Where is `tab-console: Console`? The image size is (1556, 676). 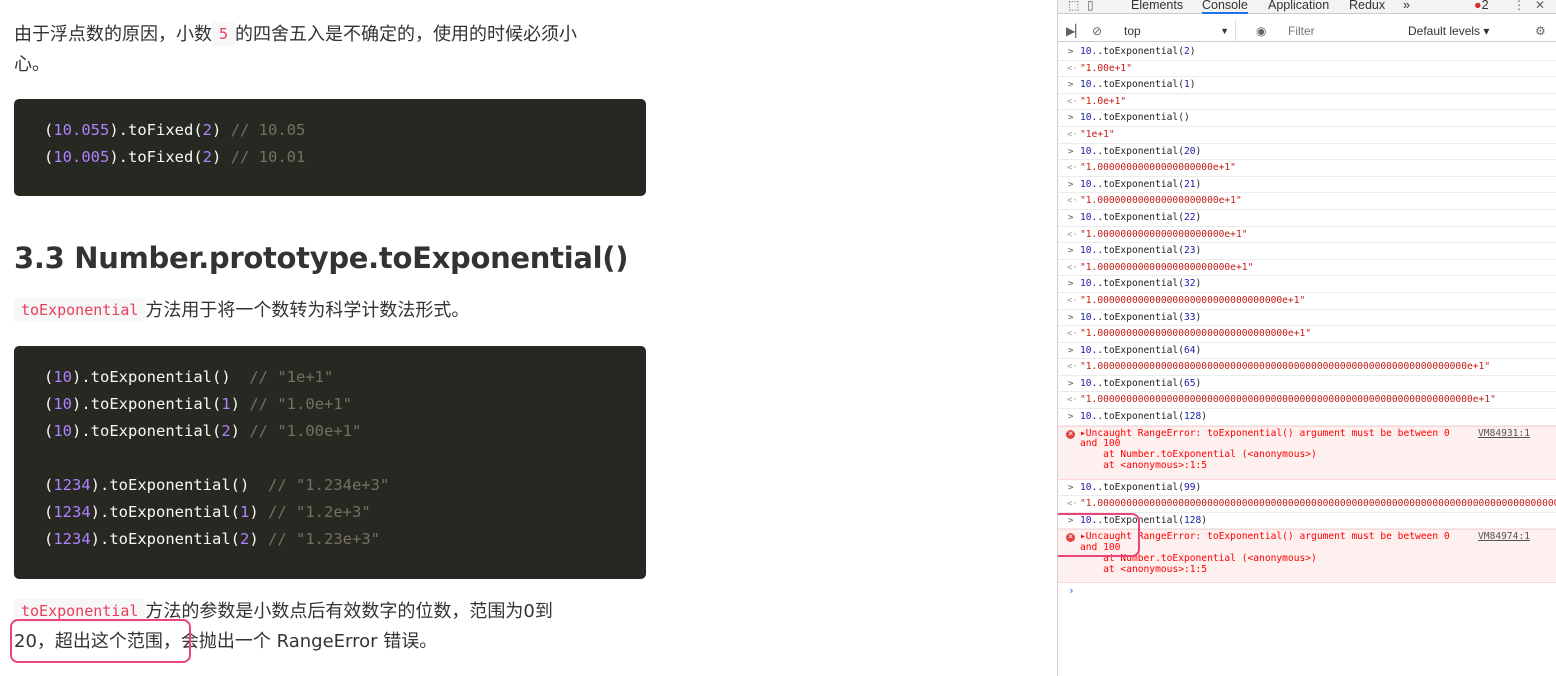 tab-console: Console is located at coordinates (1225, 7).